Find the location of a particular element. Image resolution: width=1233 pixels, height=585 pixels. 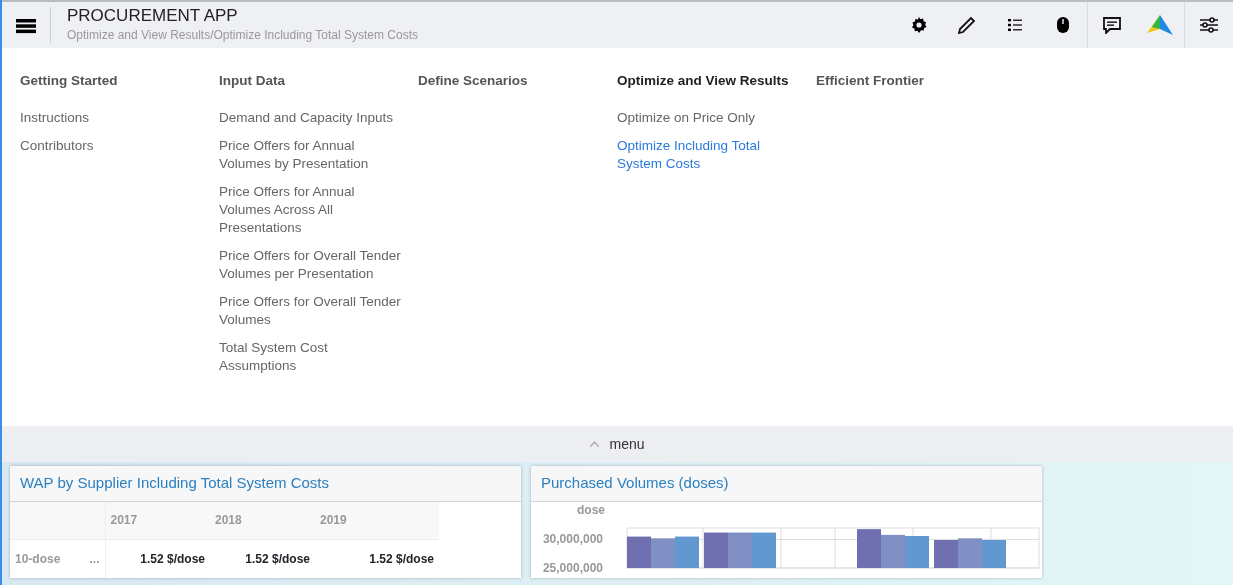

menu-link: Price Offers for Annual Volumes by Presentation is located at coordinates (311, 155).